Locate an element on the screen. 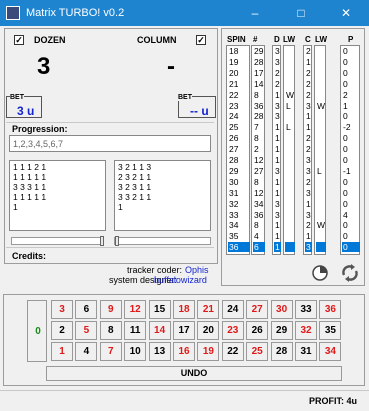 This screenshot has width=369, height=411. c-cell: 2 is located at coordinates (308, 181).